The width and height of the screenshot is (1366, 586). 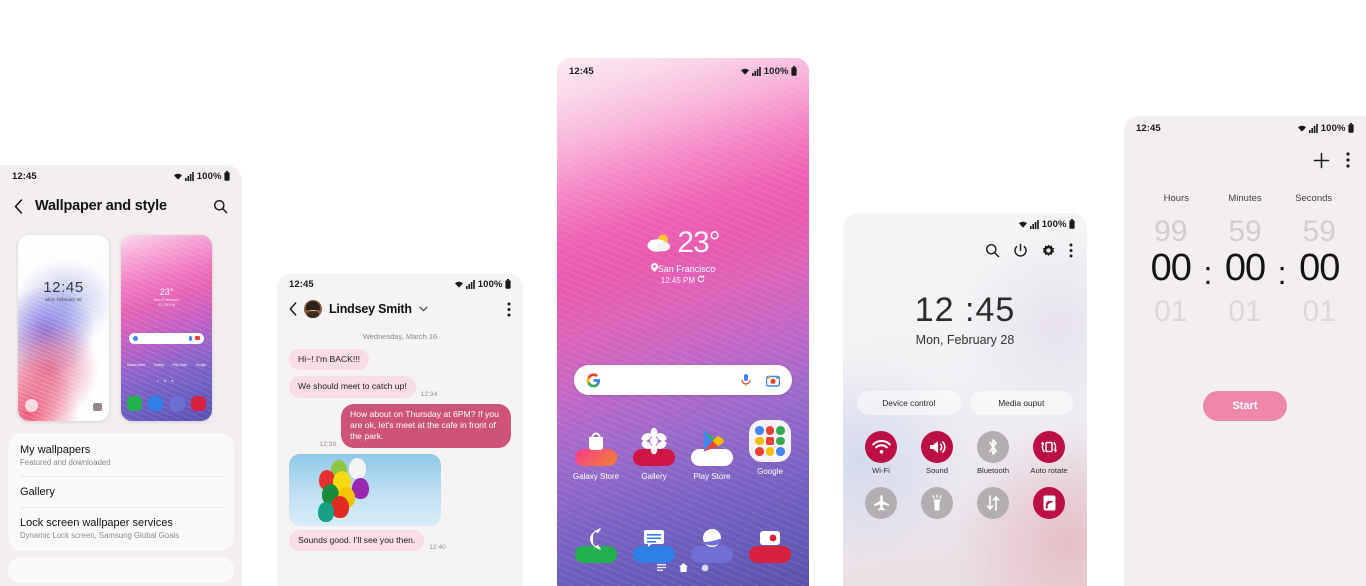 What do you see at coordinates (993, 453) in the screenshot?
I see `toggle-bluetooth: Bluetooth` at bounding box center [993, 453].